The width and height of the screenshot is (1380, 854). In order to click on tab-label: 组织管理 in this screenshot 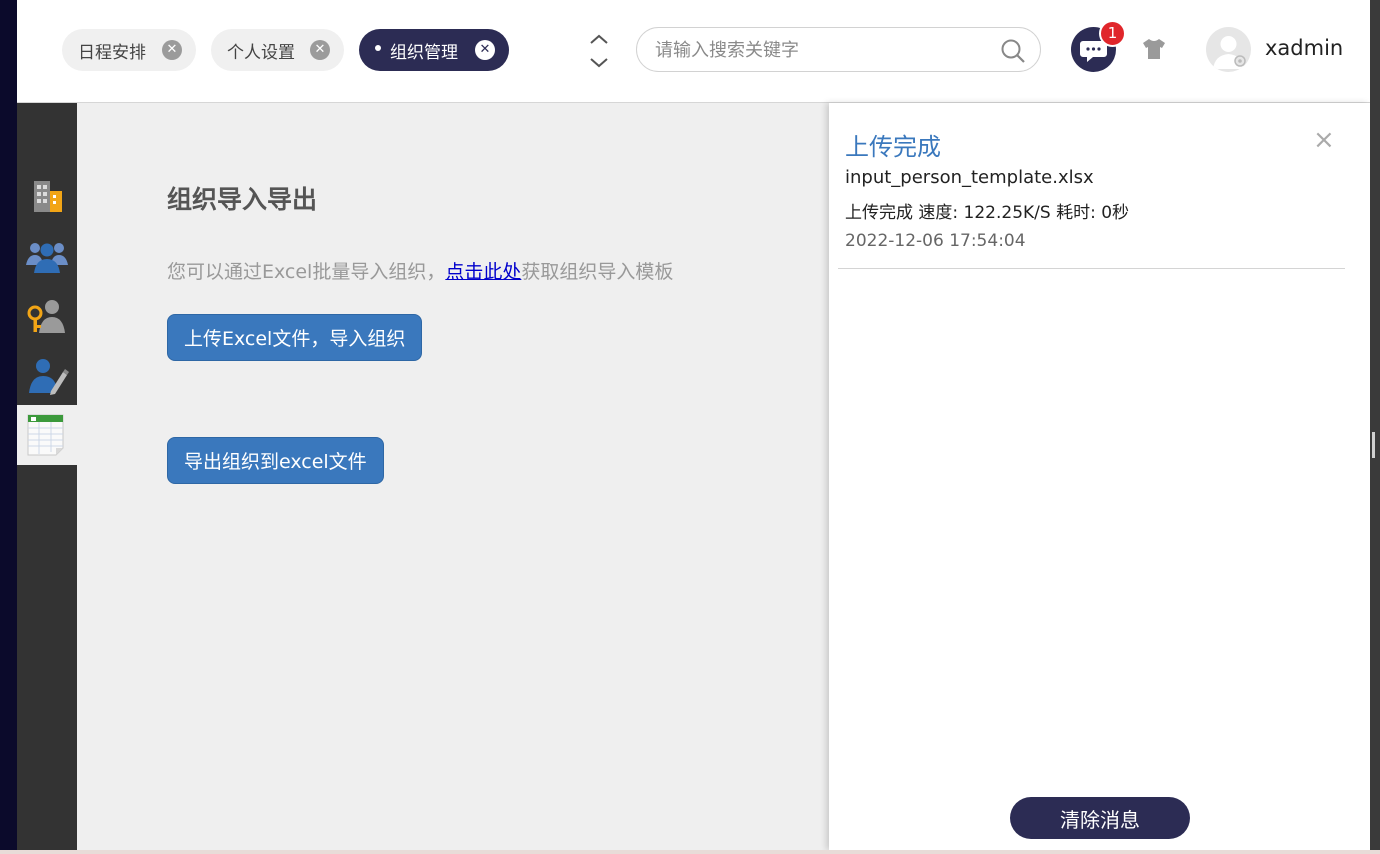, I will do `click(424, 52)`.